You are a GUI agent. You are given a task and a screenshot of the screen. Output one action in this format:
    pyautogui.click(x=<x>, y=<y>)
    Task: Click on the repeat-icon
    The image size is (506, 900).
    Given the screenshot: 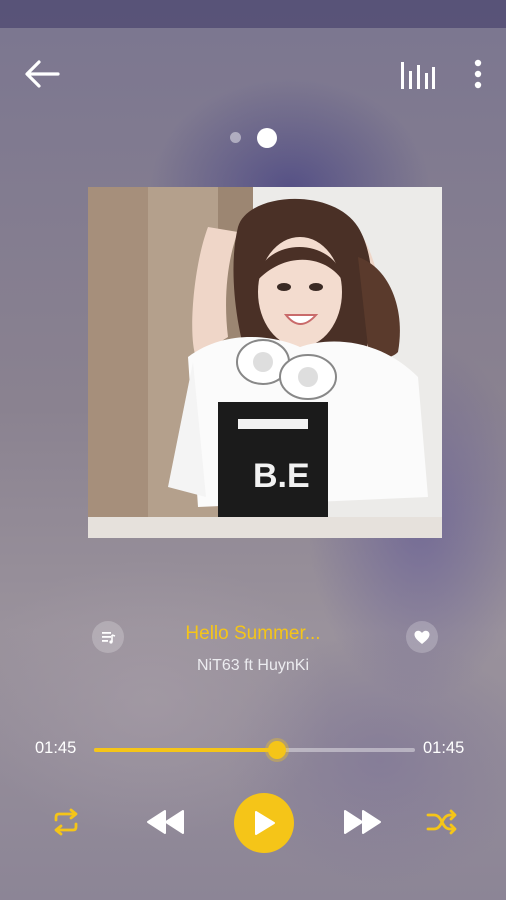 What is the action you would take?
    pyautogui.click(x=66, y=822)
    